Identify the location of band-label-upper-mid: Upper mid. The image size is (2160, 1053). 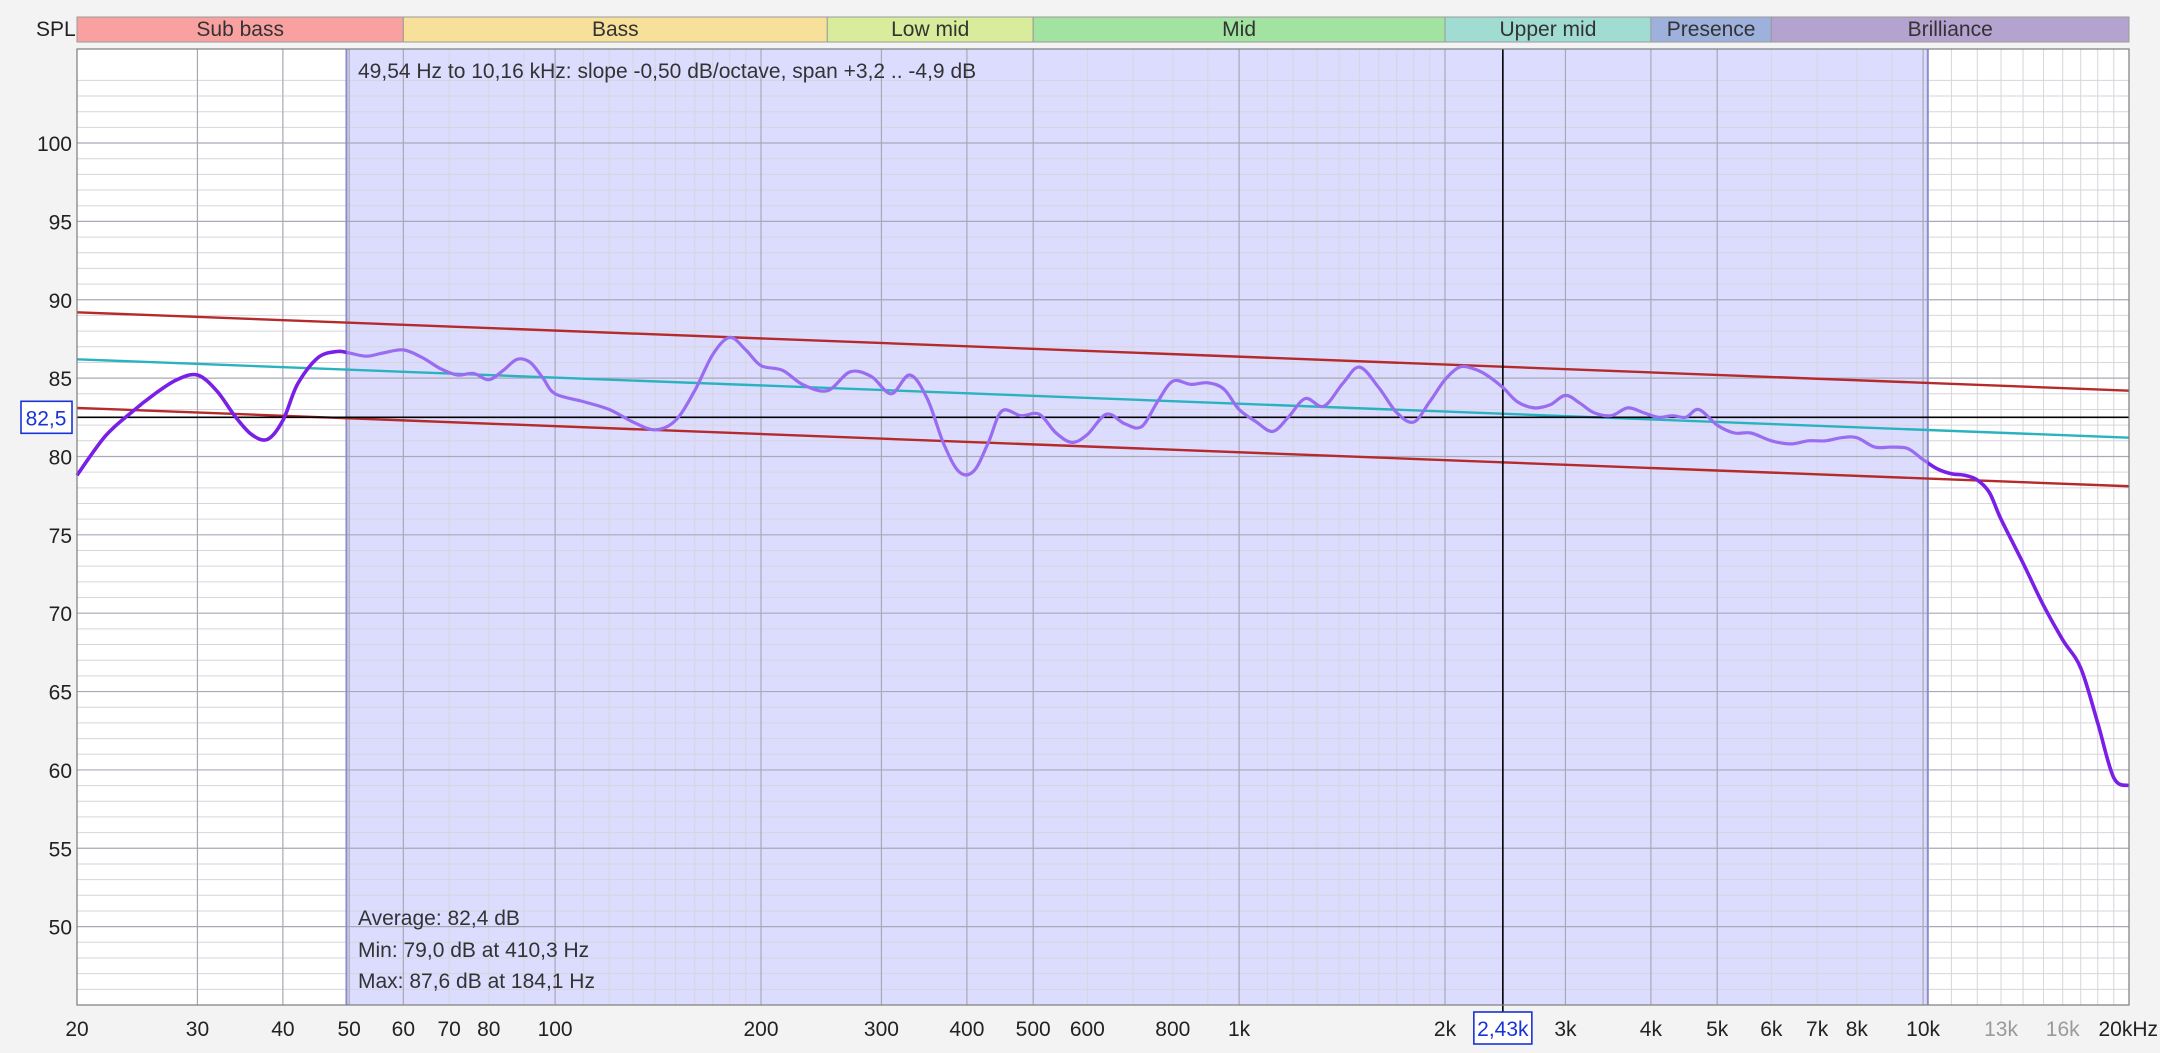
(1548, 29).